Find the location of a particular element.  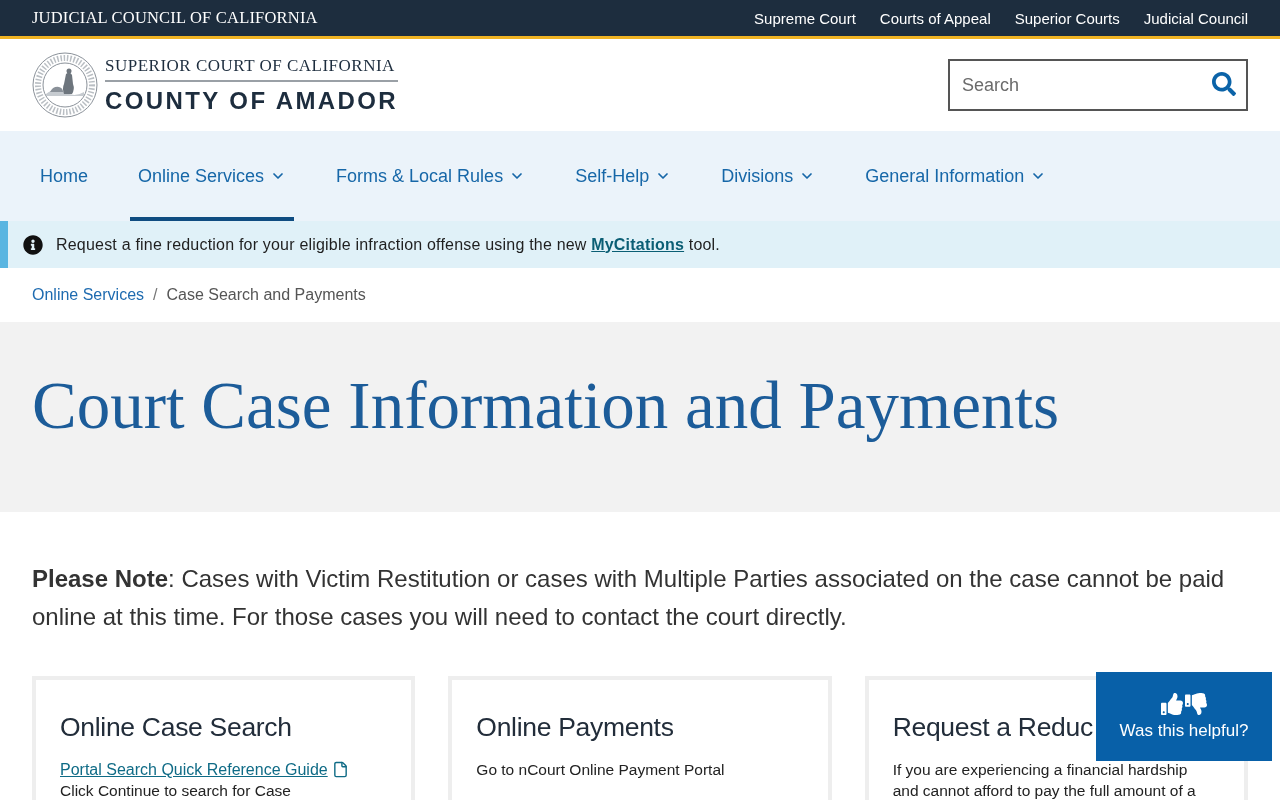

breadcrumb-link: Online Services is located at coordinates (88, 295).